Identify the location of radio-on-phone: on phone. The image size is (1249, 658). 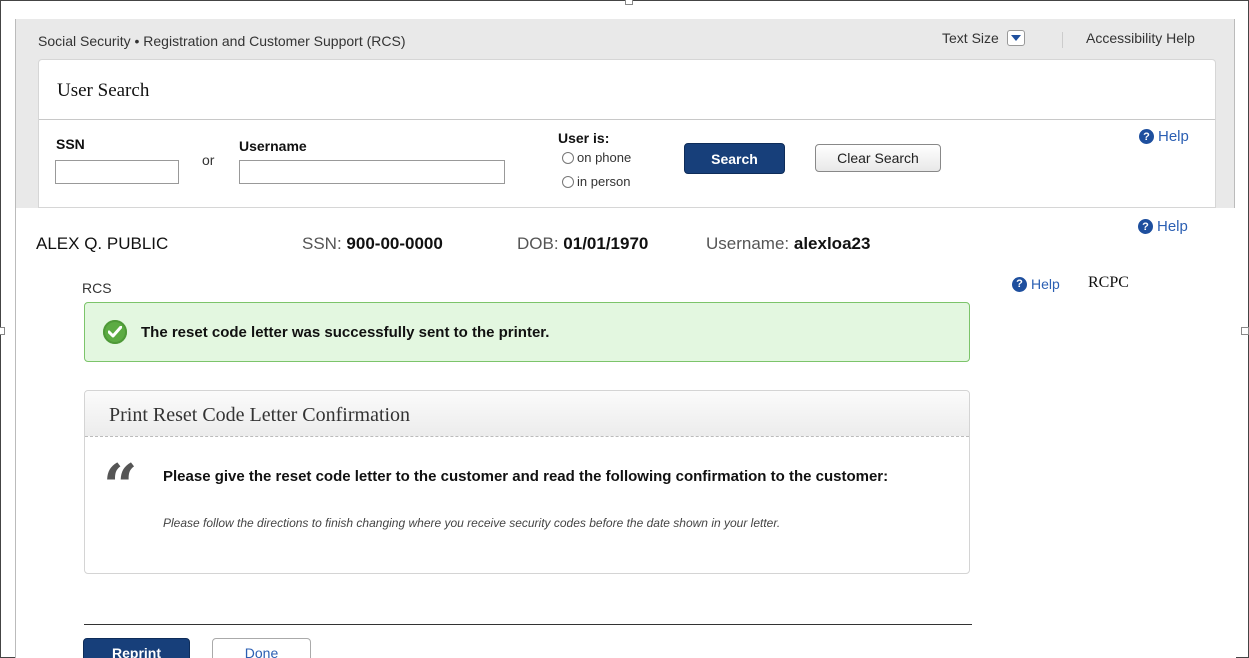
(596, 157).